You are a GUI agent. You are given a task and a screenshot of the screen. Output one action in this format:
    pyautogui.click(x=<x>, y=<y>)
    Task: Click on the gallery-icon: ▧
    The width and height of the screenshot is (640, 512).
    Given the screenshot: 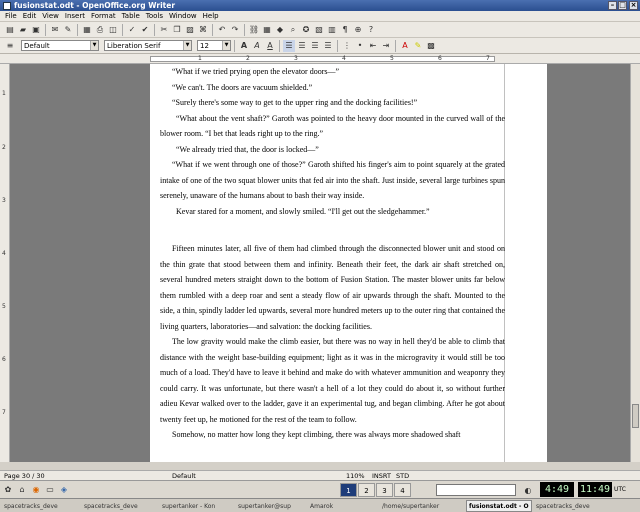 What is the action you would take?
    pyautogui.click(x=319, y=30)
    